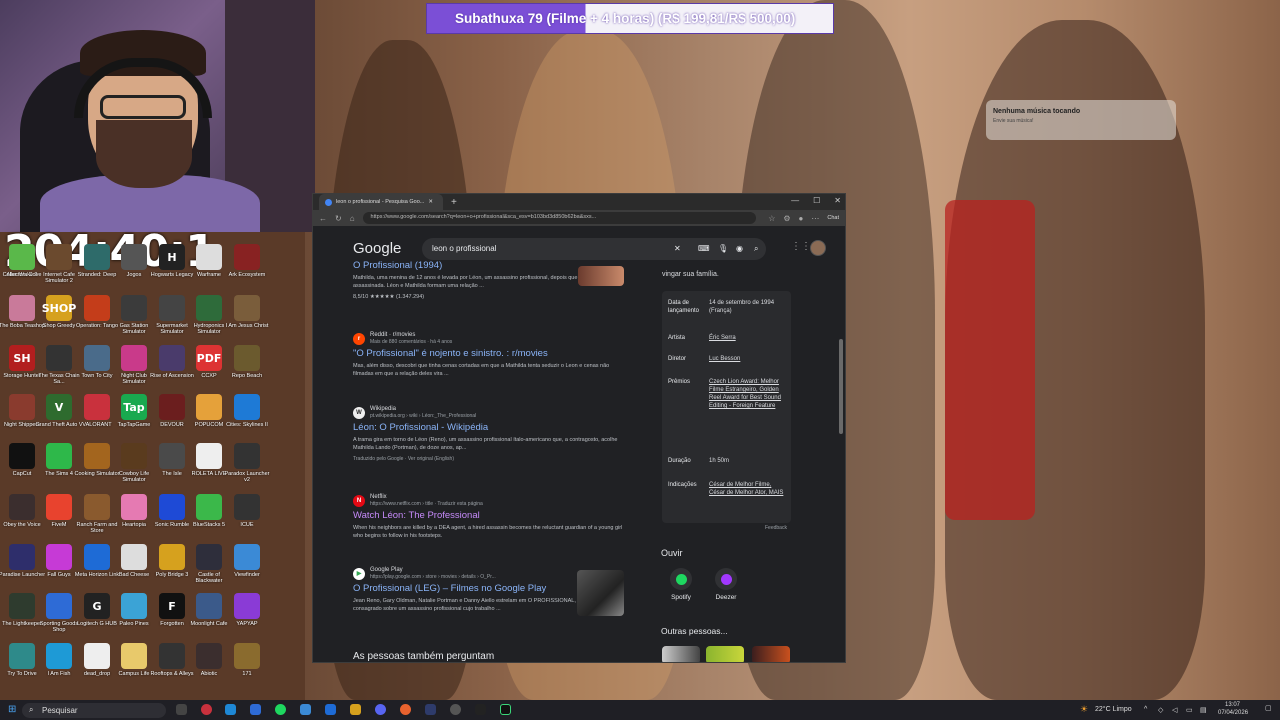  Describe the element at coordinates (1084, 709) in the screenshot. I see `weather-icon: ☀` at that location.